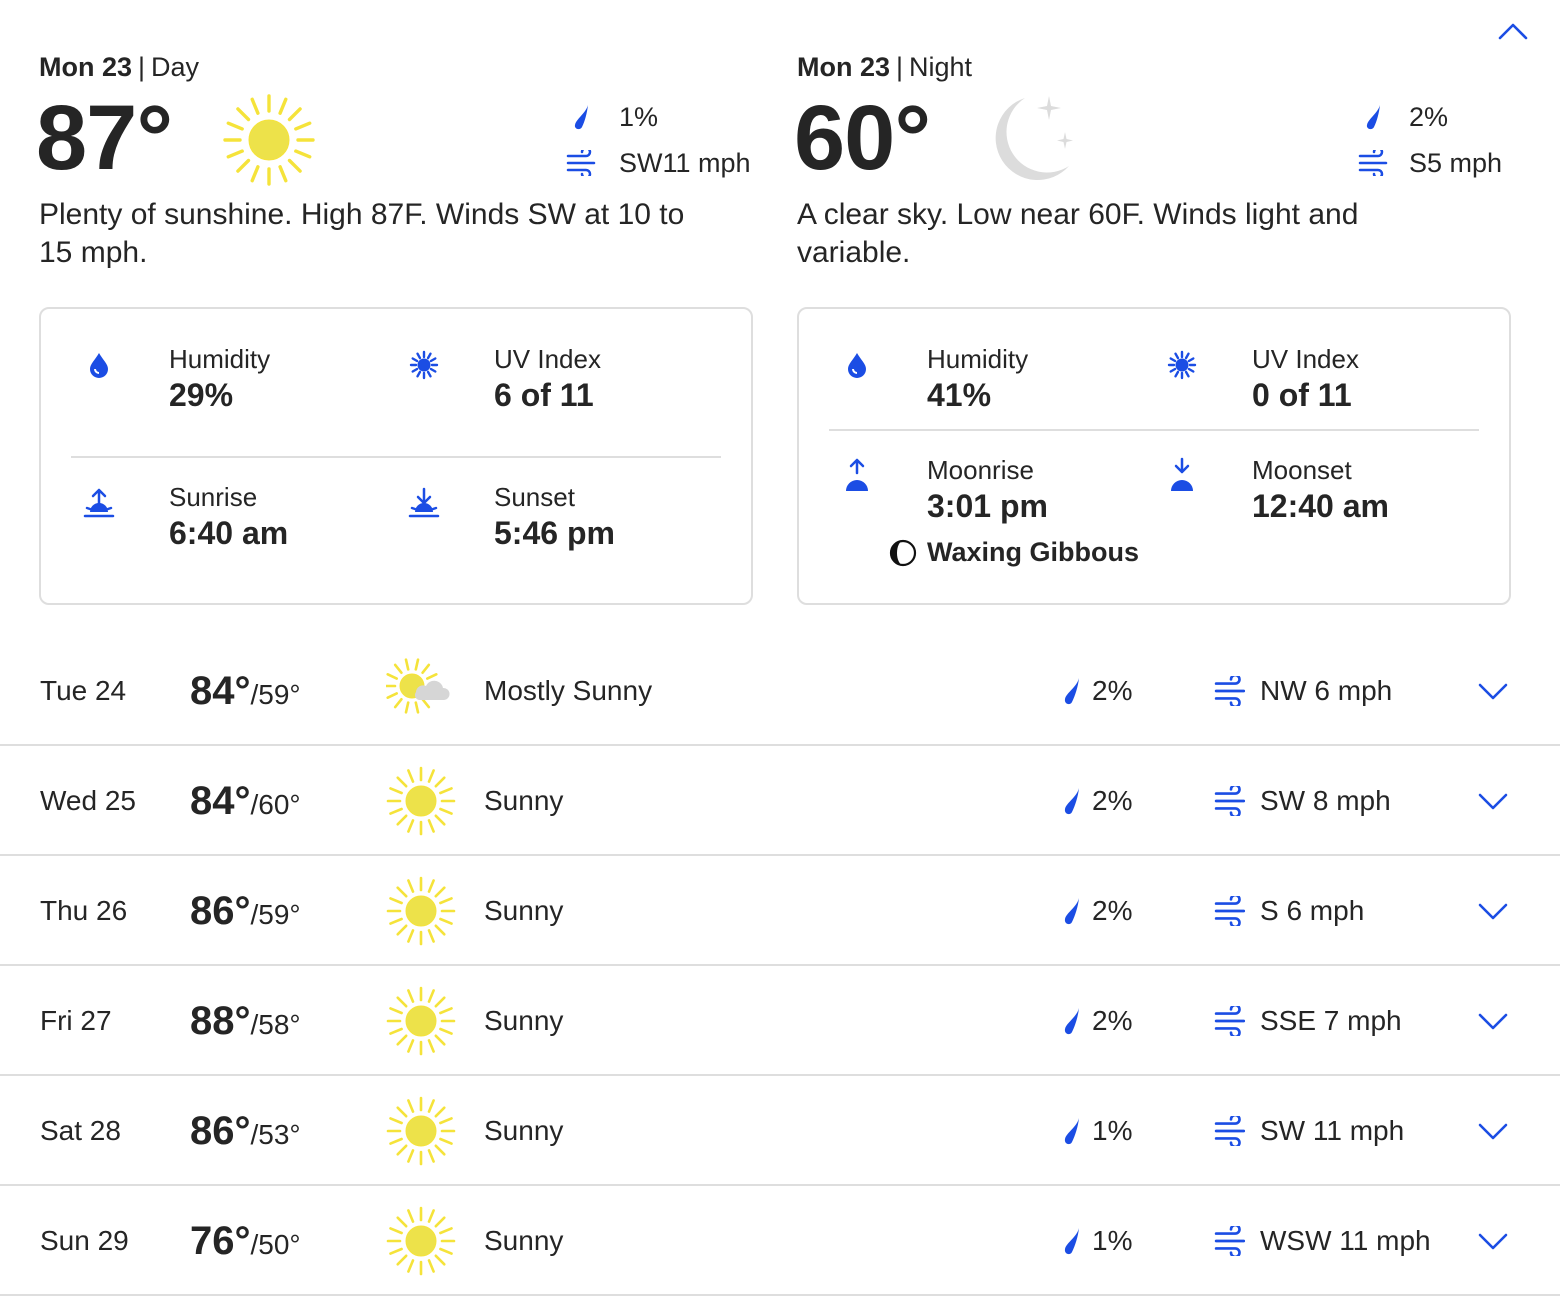 The height and width of the screenshot is (1314, 1560). What do you see at coordinates (86, 67) in the screenshot?
I see `day-date: Mon 23` at bounding box center [86, 67].